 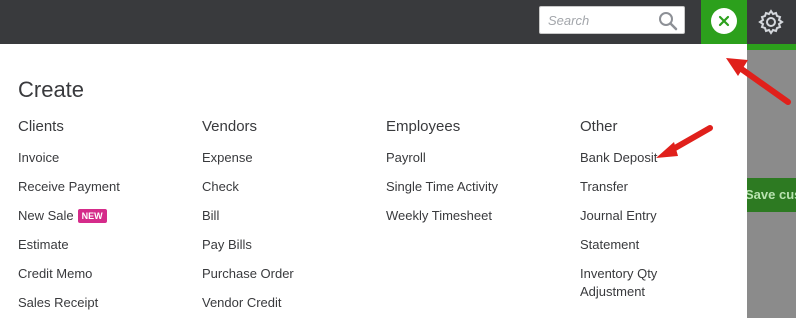 I want to click on menu-item-weekly-timesheet: Weekly Timesheet, so click(x=471, y=221).